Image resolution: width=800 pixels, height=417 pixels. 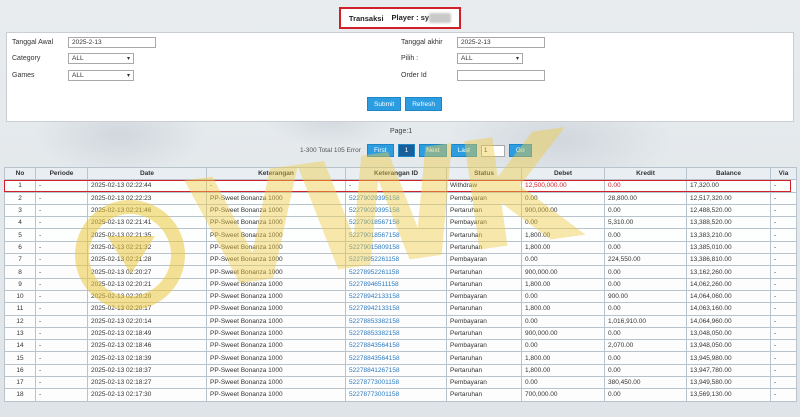 I want to click on chevron-down-icon: ▾, so click(x=128, y=59).